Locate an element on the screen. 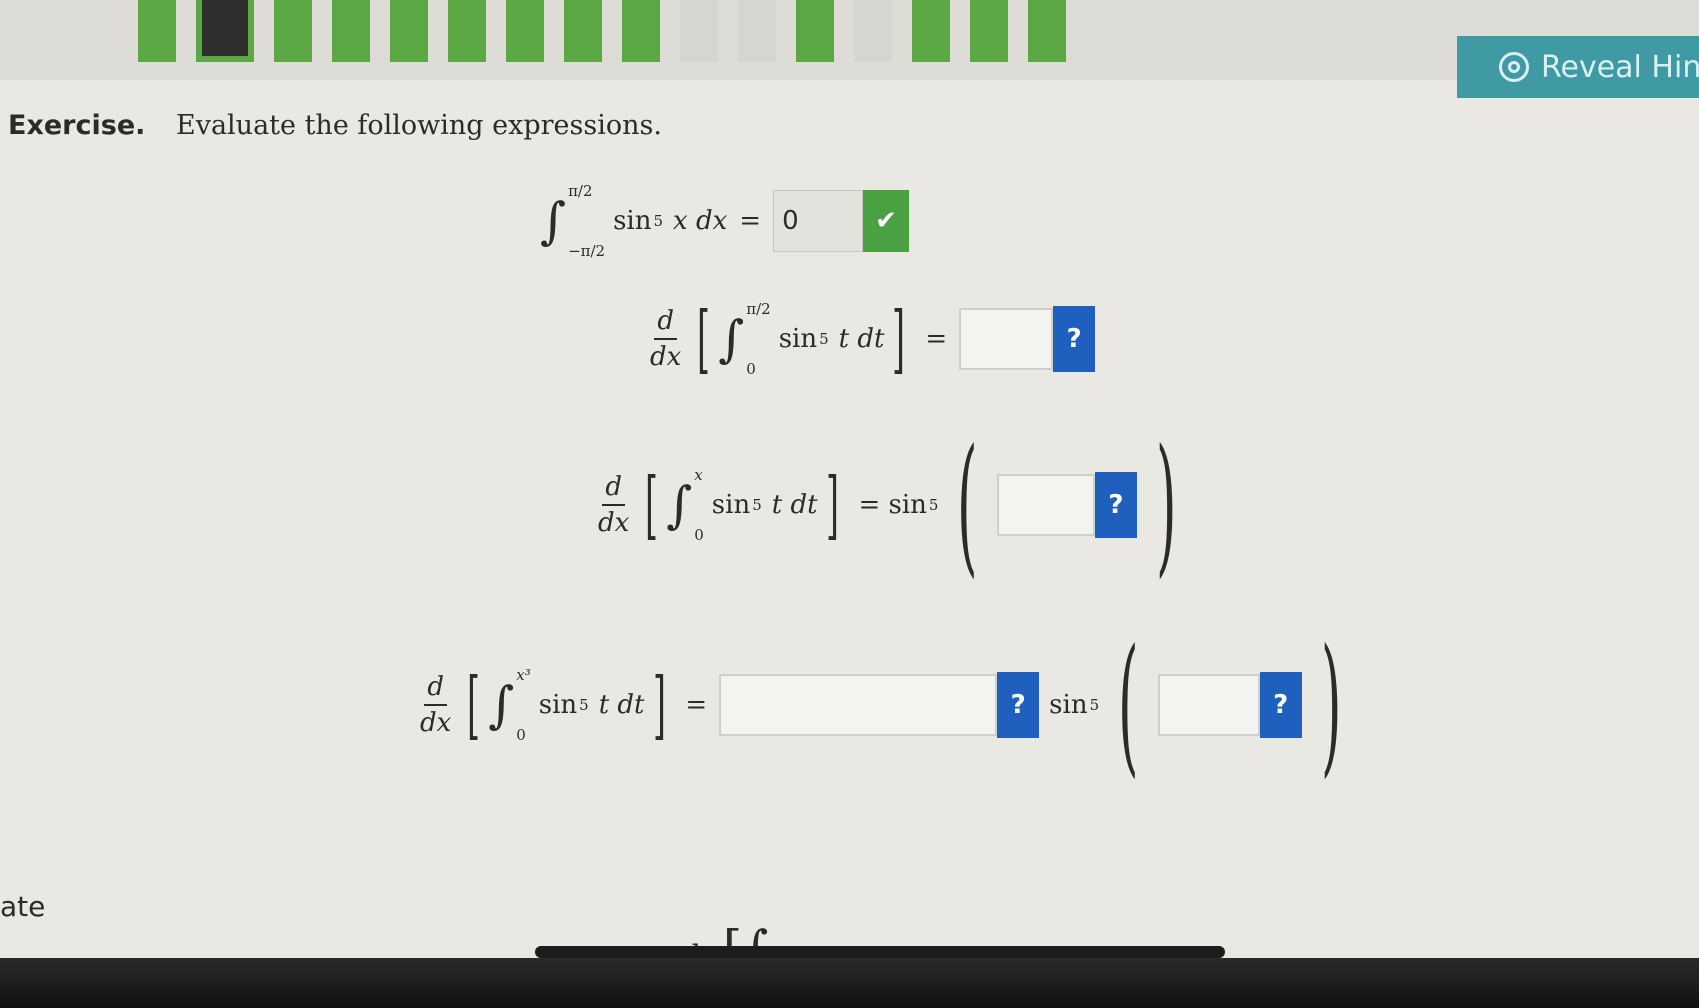 Image resolution: width=1699 pixels, height=1008 pixels. upper-limit: x is located at coordinates (698, 475).